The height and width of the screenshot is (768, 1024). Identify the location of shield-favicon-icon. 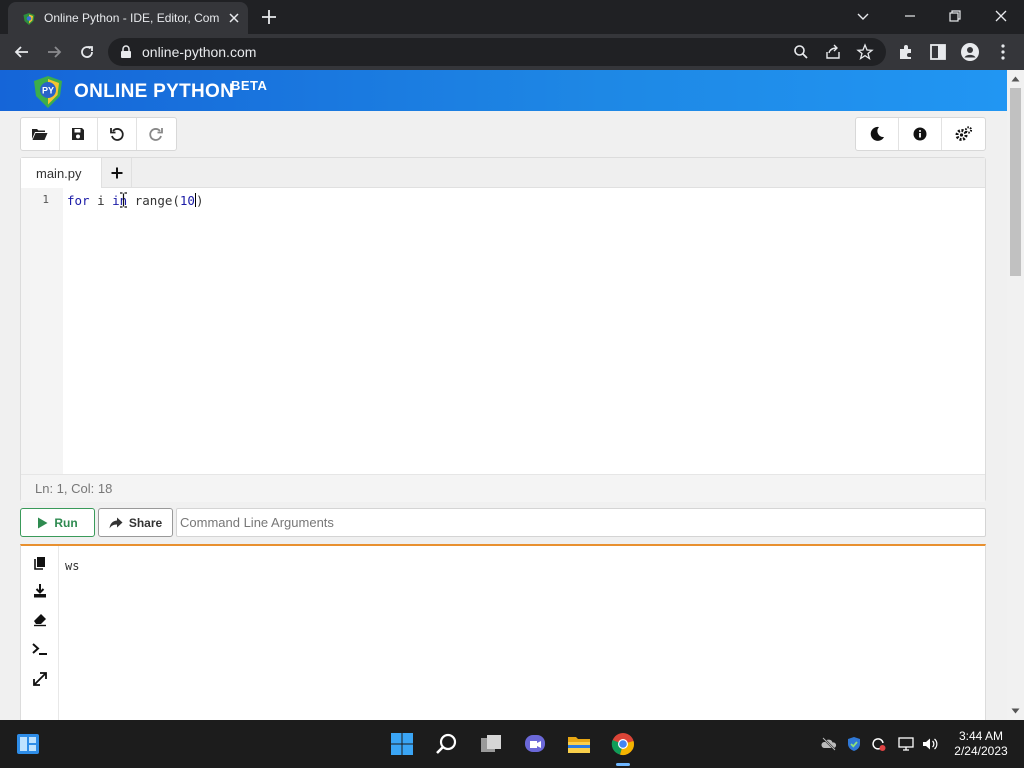
(29, 19).